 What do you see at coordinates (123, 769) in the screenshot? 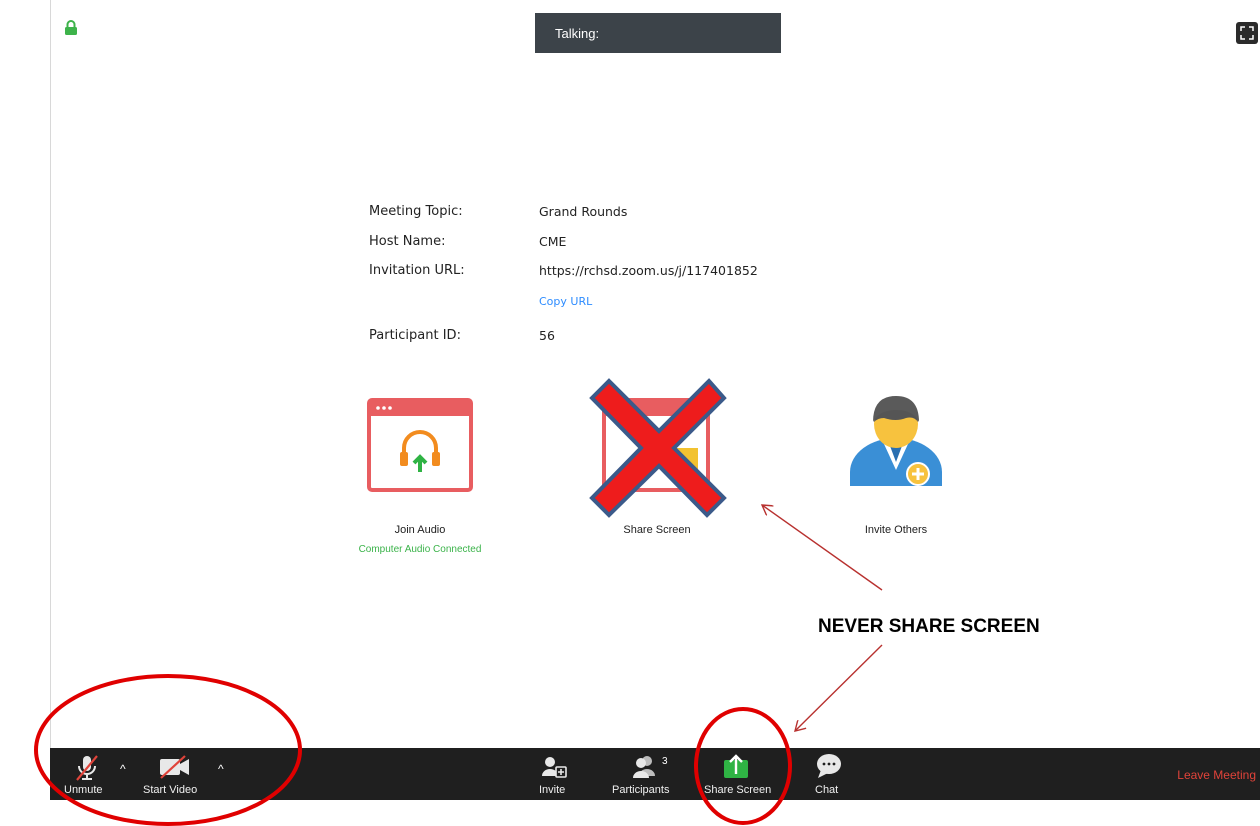
I see `audio-options-caret-icon: ^` at bounding box center [123, 769].